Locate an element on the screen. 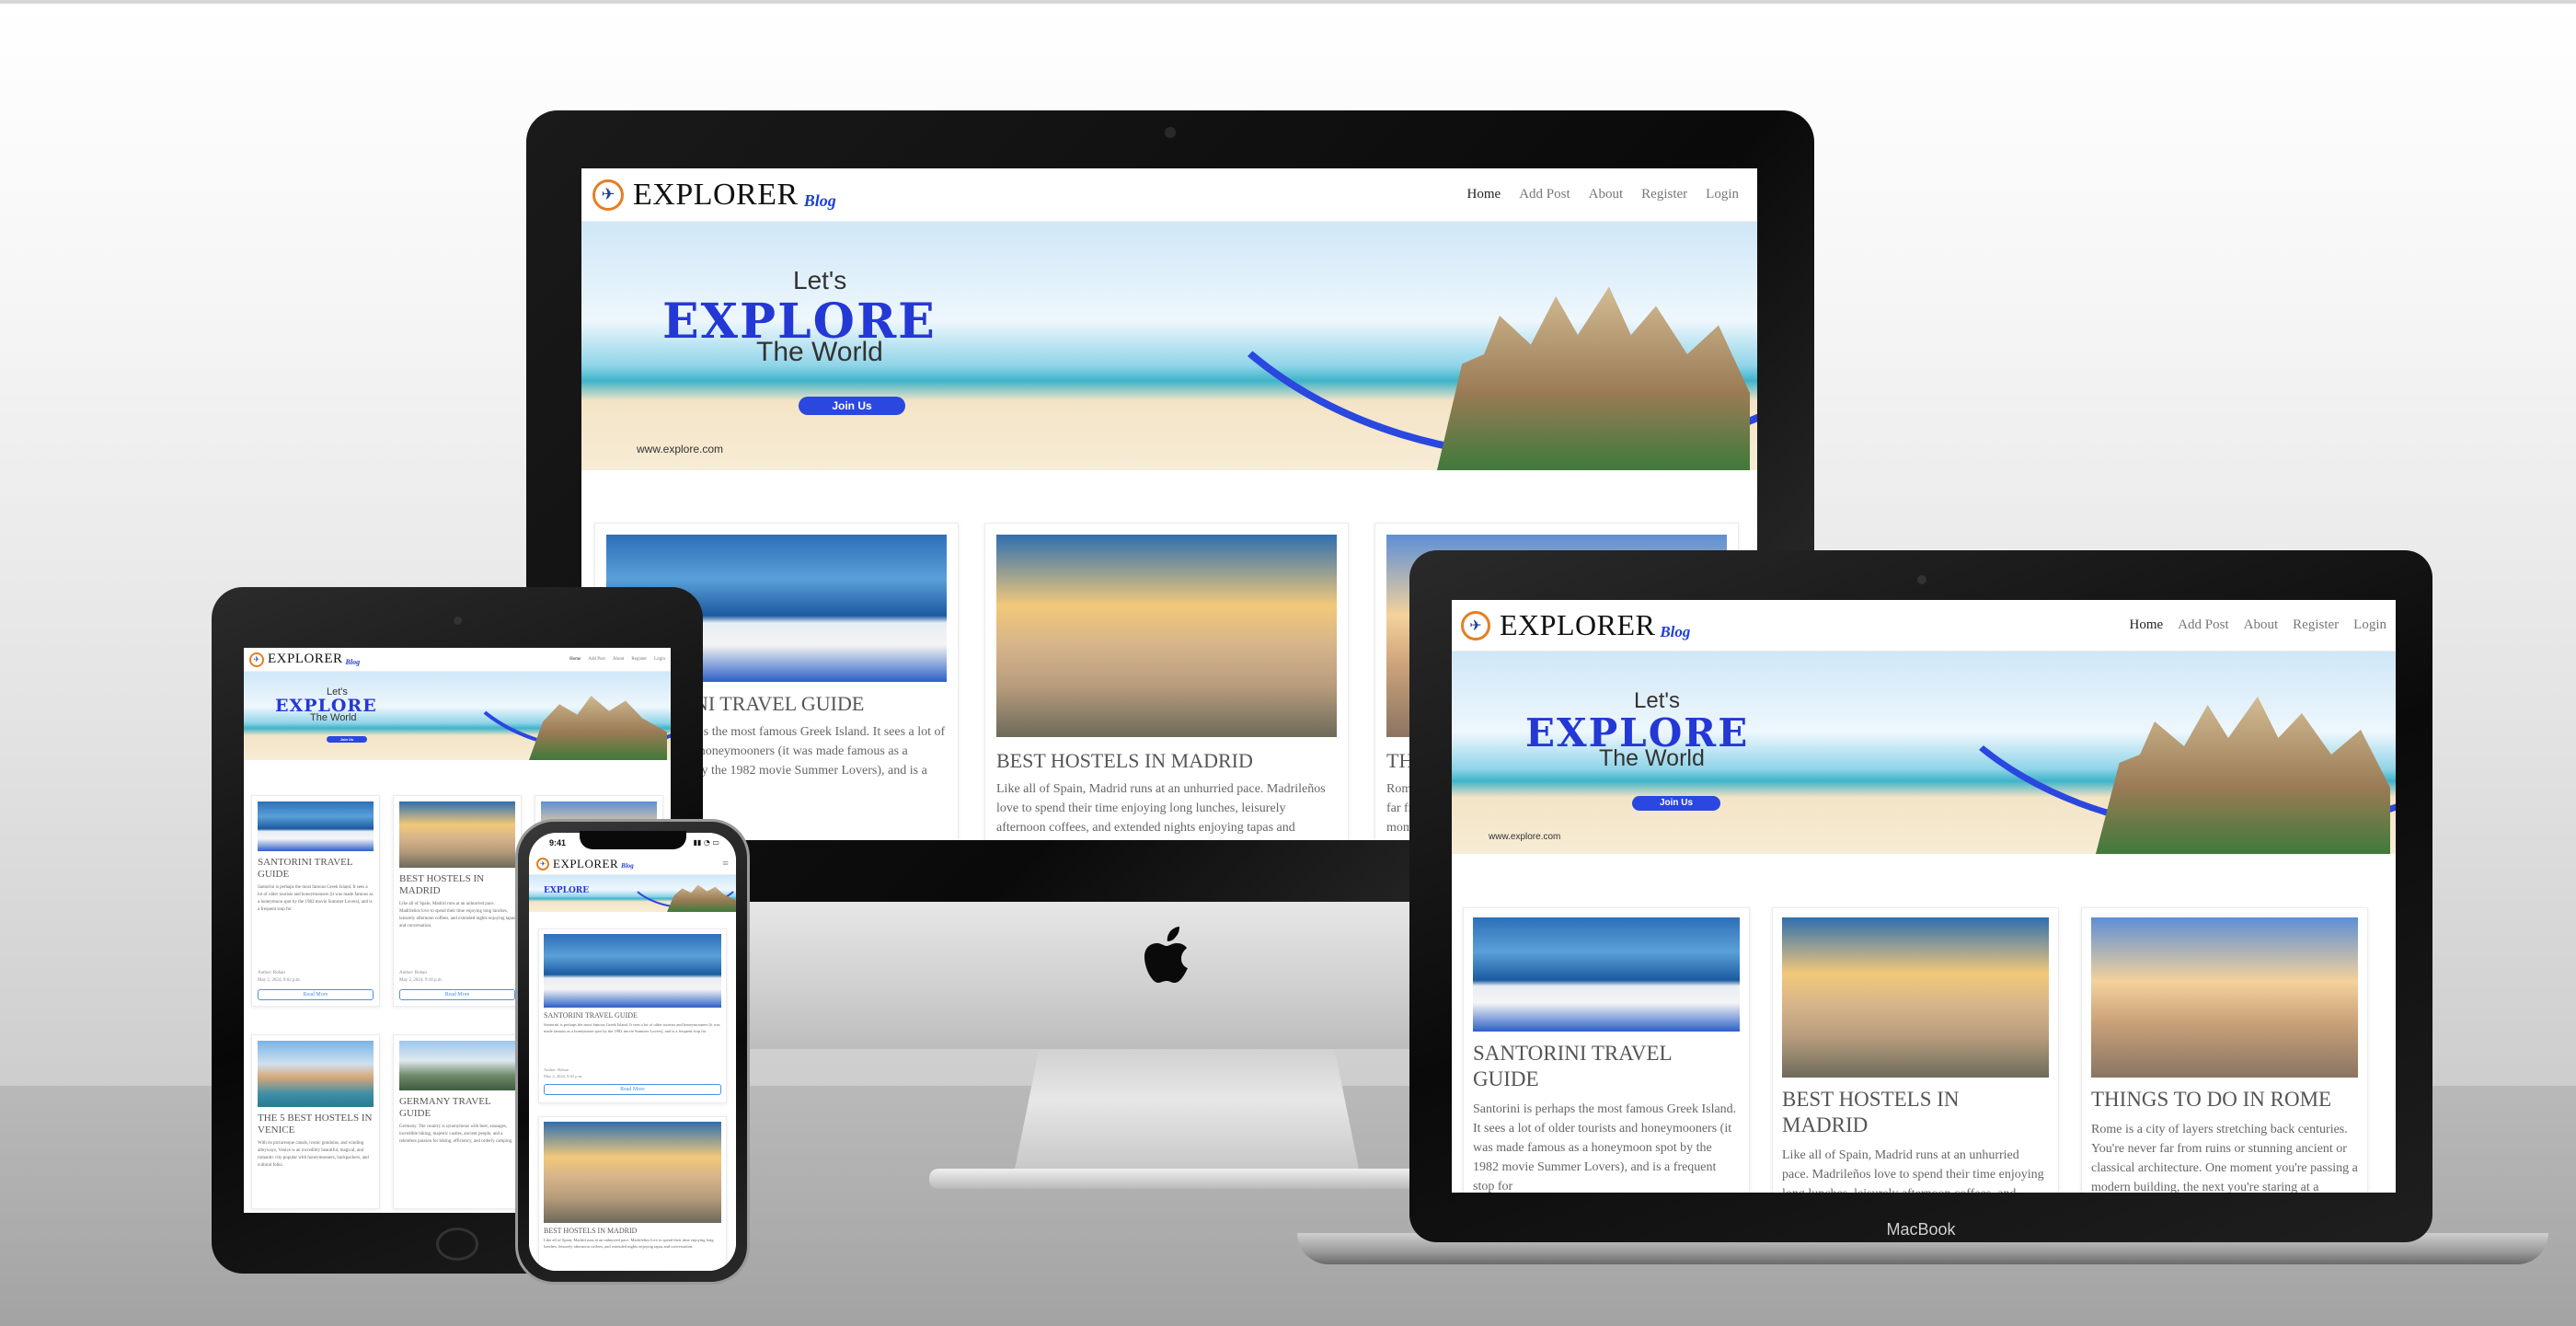 Image resolution: width=2576 pixels, height=1326 pixels. imac-stand is located at coordinates (1187, 1113).